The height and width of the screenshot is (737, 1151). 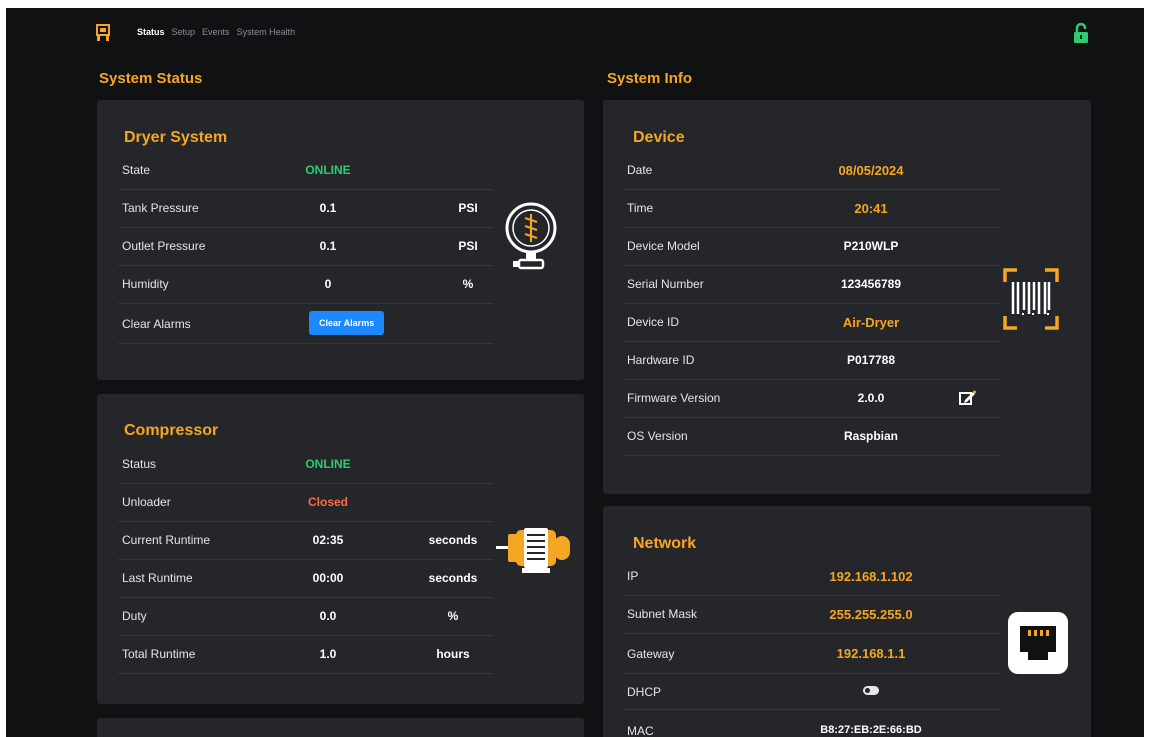 What do you see at coordinates (811, 577) in the screenshot?
I see `ip-row: IP 192.168.1.102` at bounding box center [811, 577].